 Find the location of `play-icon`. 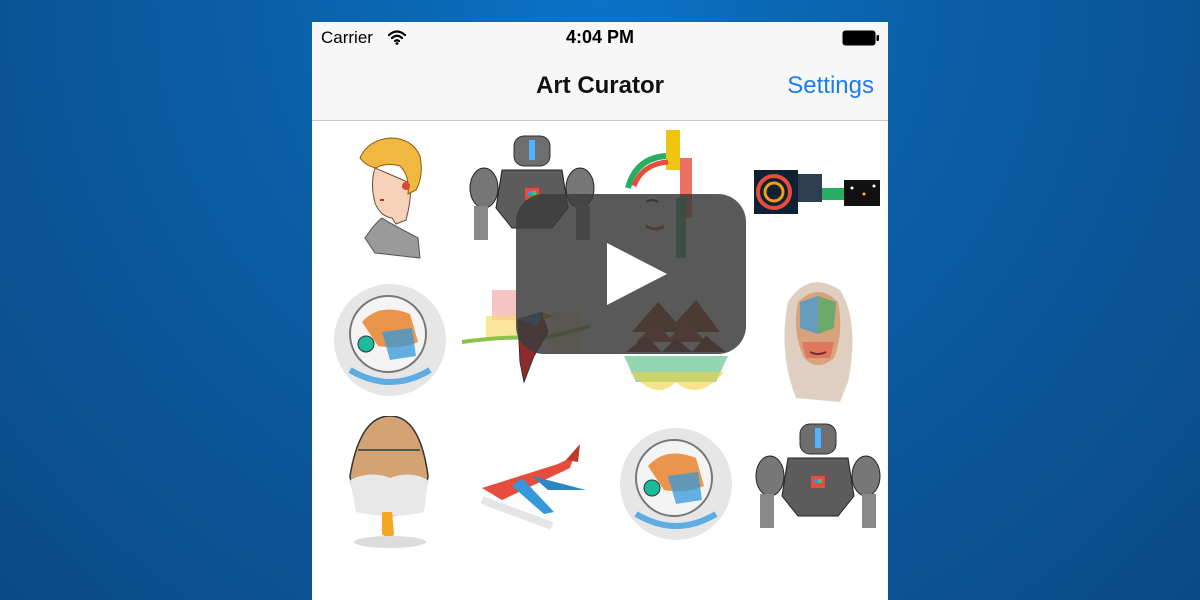

play-icon is located at coordinates (637, 274).